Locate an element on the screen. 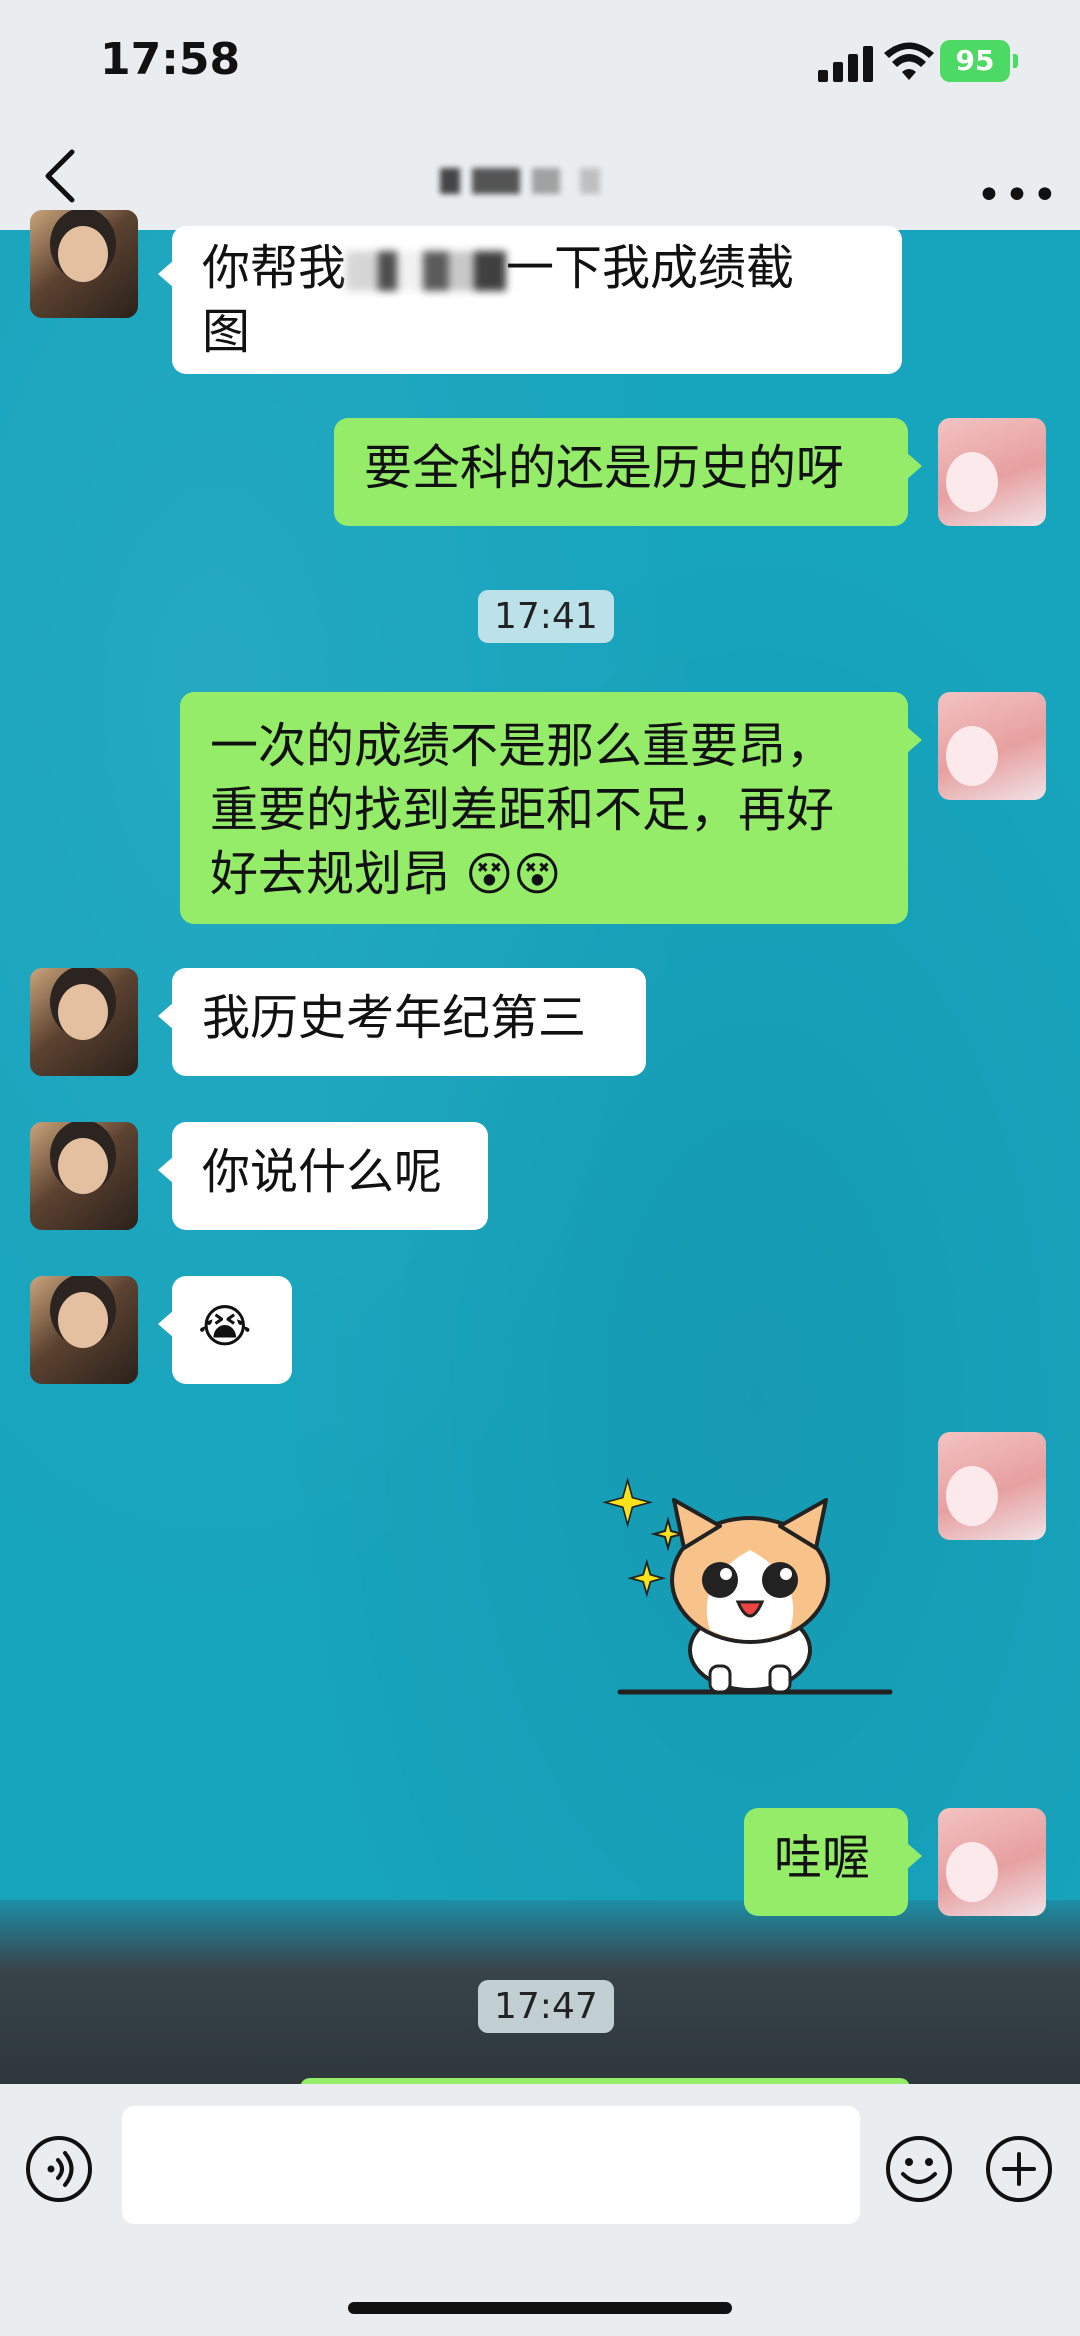 Image resolution: width=1080 pixels, height=2336 pixels. message-bubble-sent: 一次的成绩不是那么重要昂， 重要的找到差距和不足，再好 好去规划昂 😵😵 is located at coordinates (551, 808).